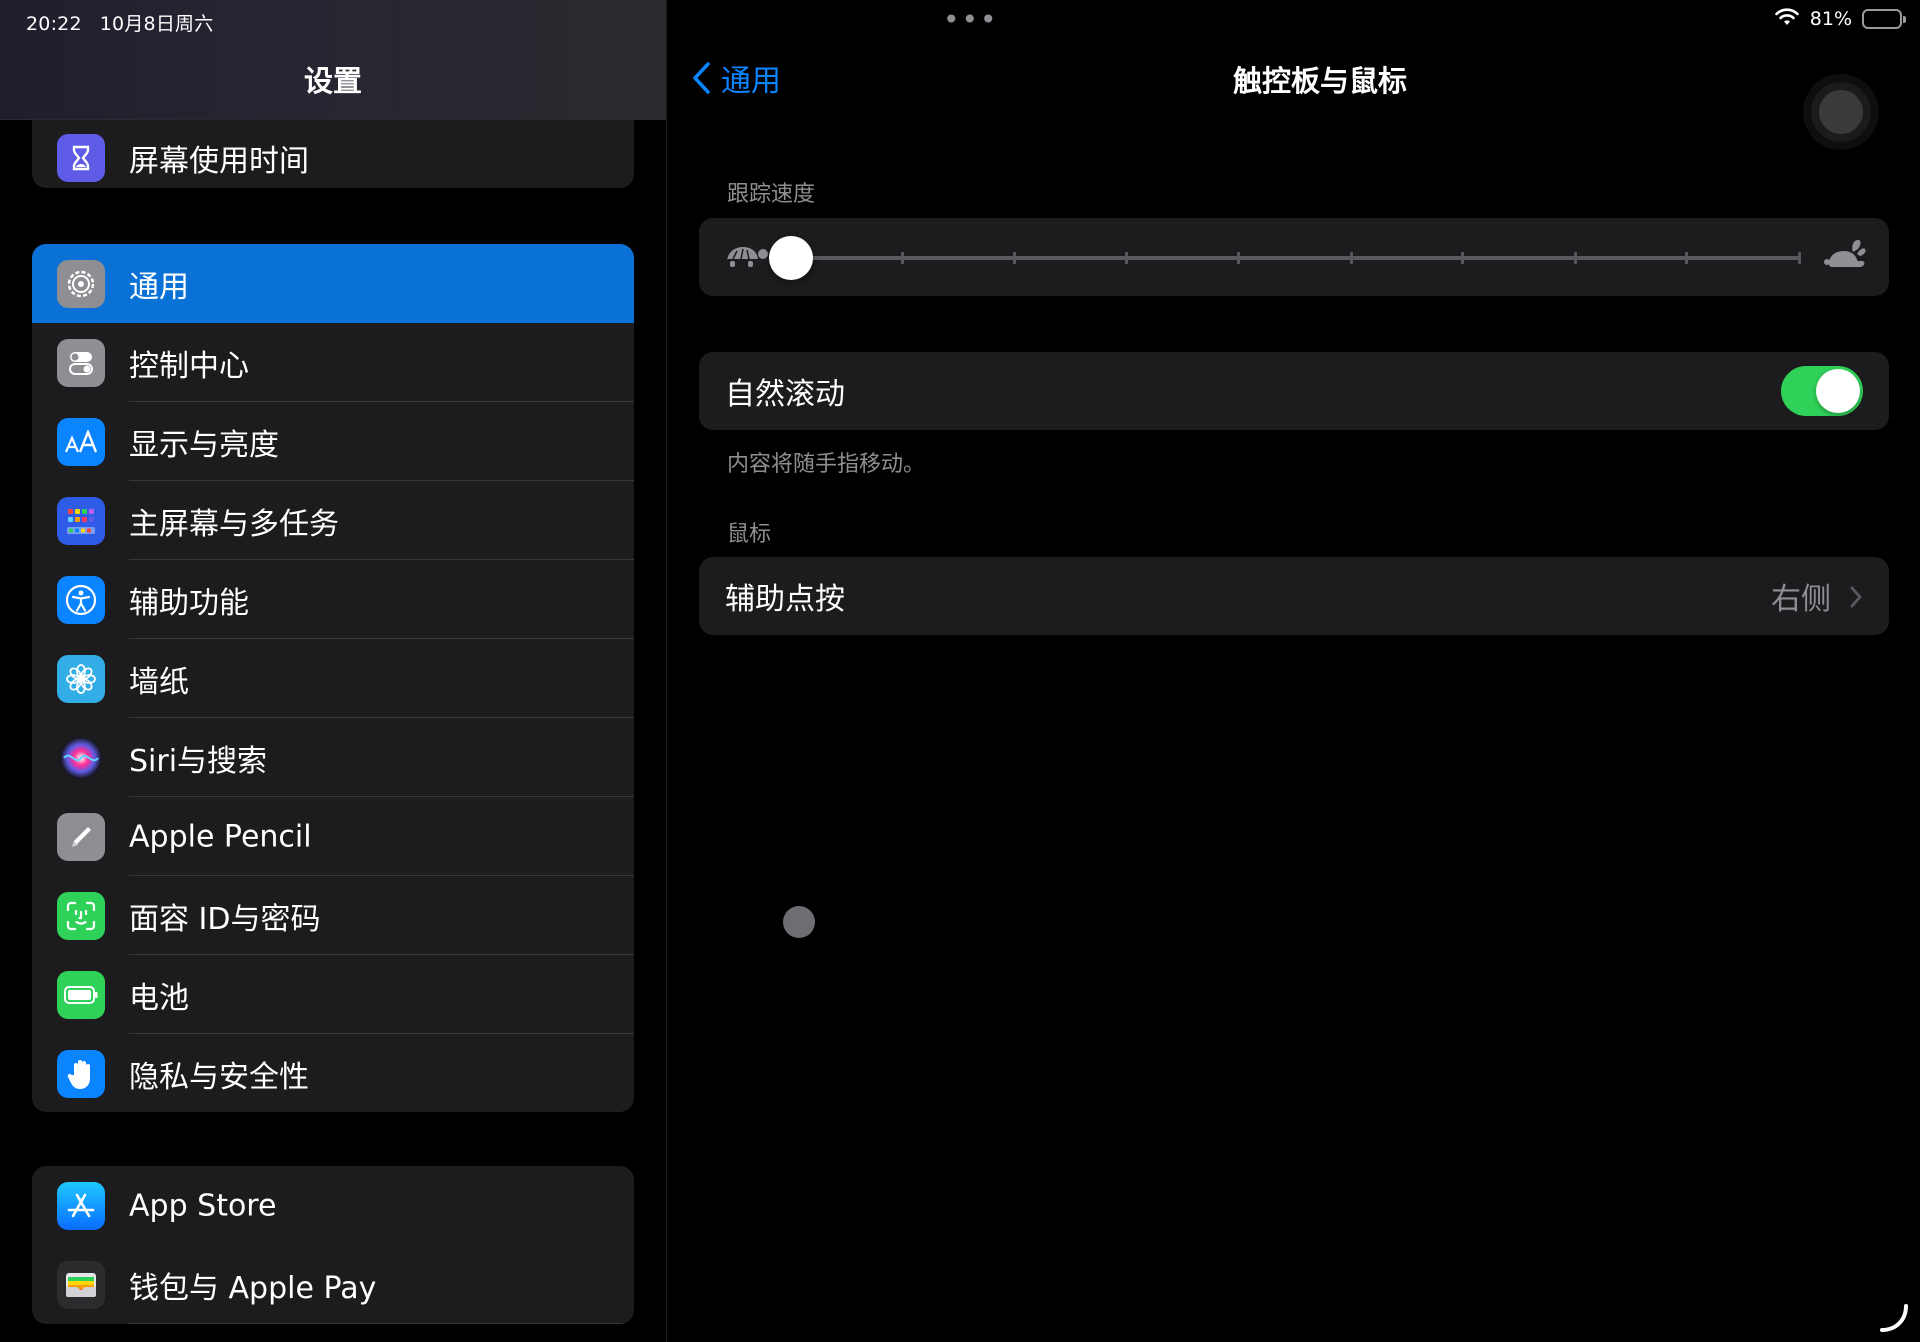  I want to click on sidebar-item-battery: 电池, so click(333, 994).